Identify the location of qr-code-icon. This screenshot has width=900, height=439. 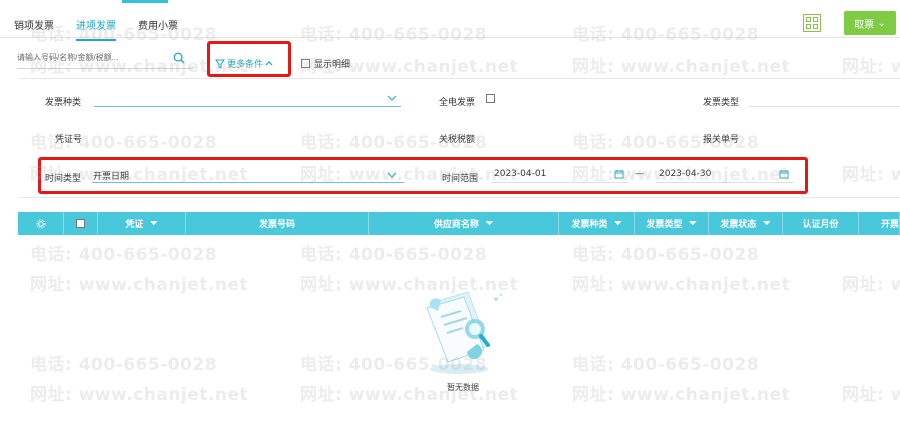
(812, 23).